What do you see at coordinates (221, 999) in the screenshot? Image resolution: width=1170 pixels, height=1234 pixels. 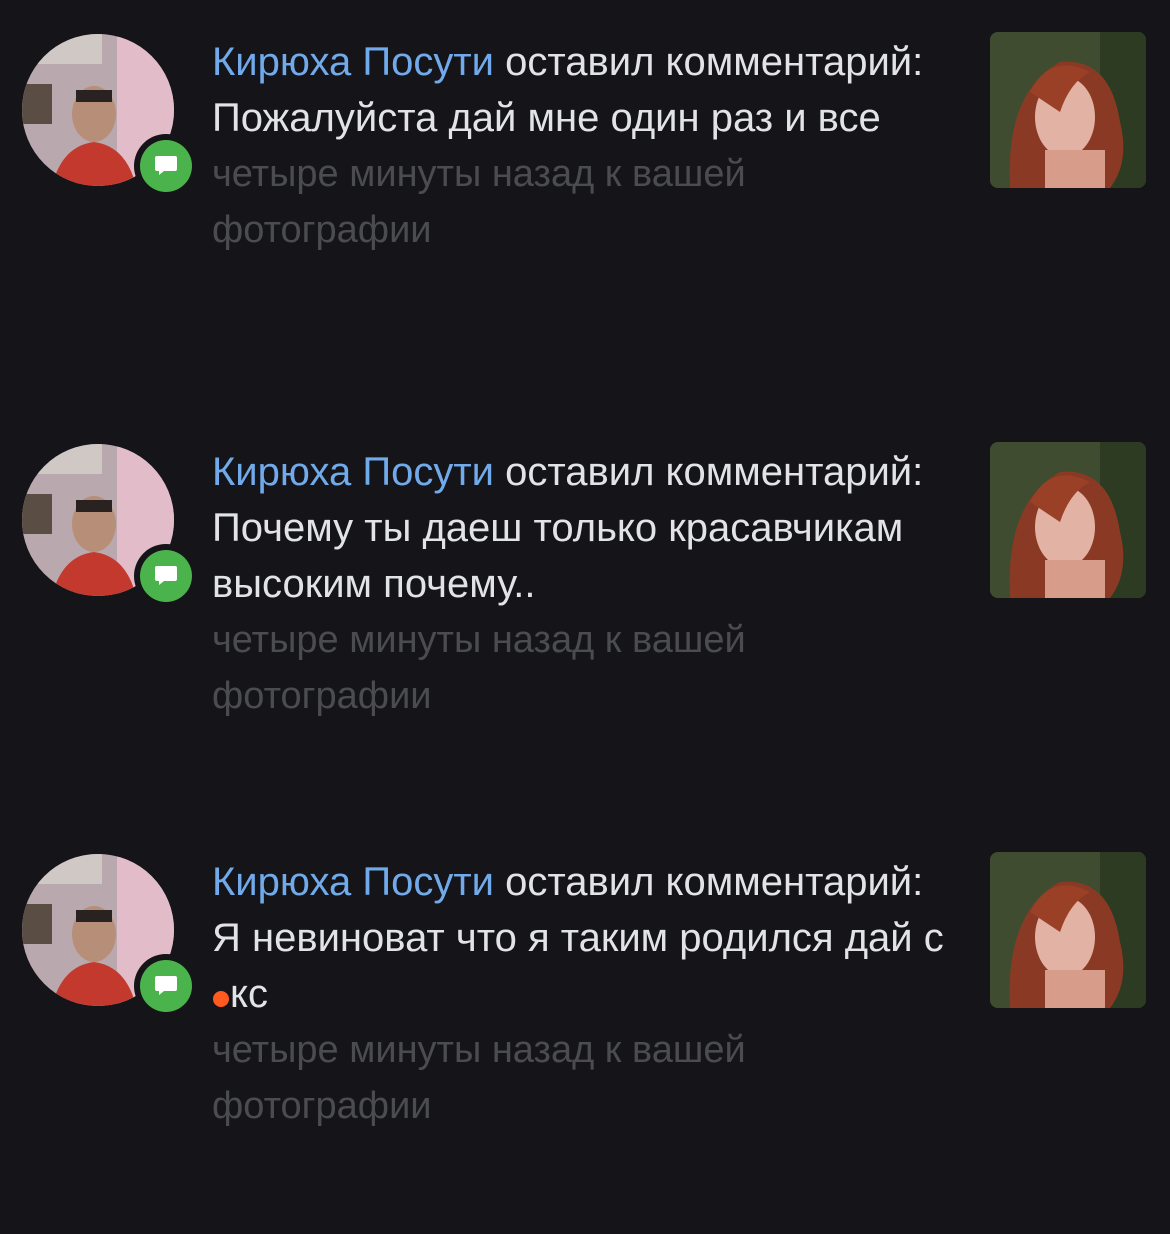 I see `censor-heart-icon` at bounding box center [221, 999].